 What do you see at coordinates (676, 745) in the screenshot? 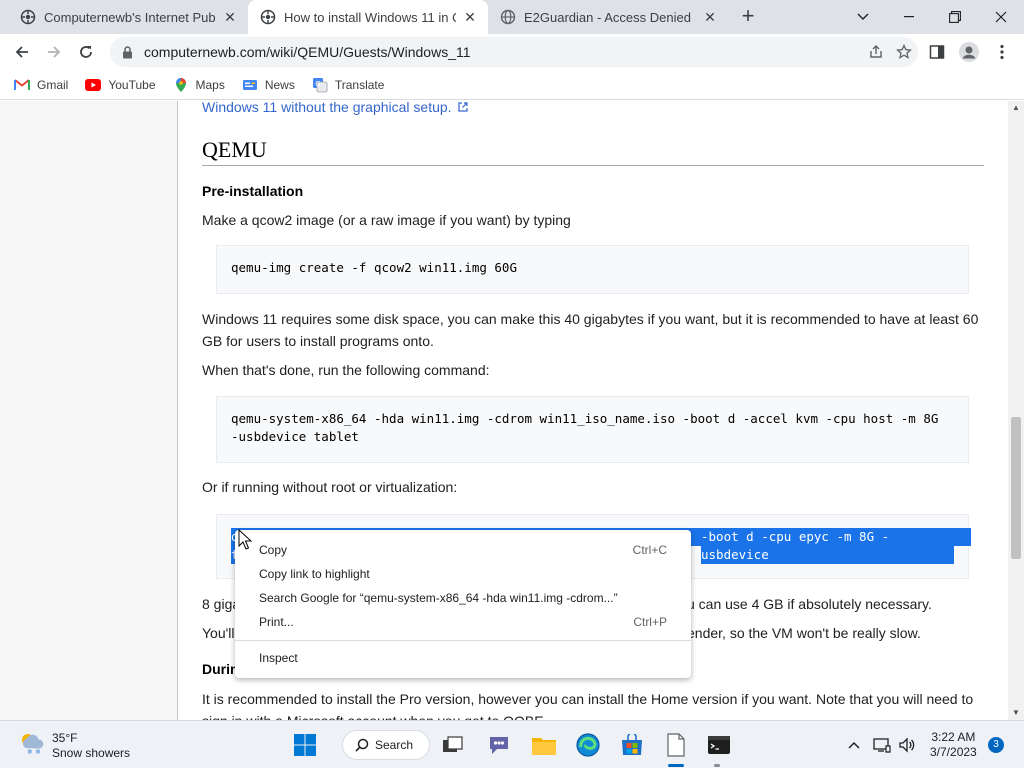
I see `notepad-icon` at bounding box center [676, 745].